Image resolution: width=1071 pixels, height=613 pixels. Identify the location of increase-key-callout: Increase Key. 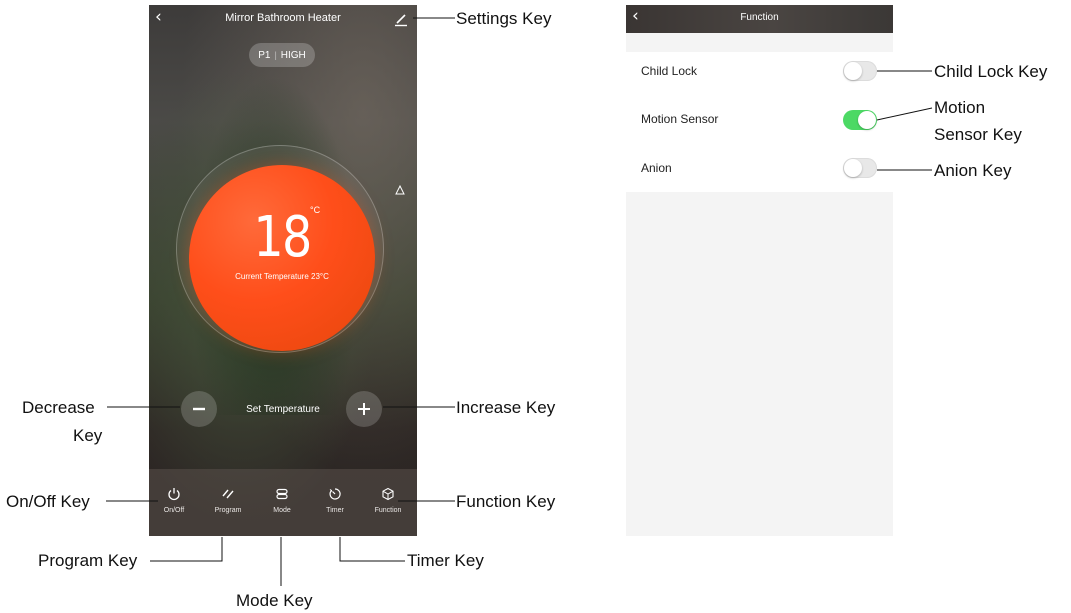
(506, 407).